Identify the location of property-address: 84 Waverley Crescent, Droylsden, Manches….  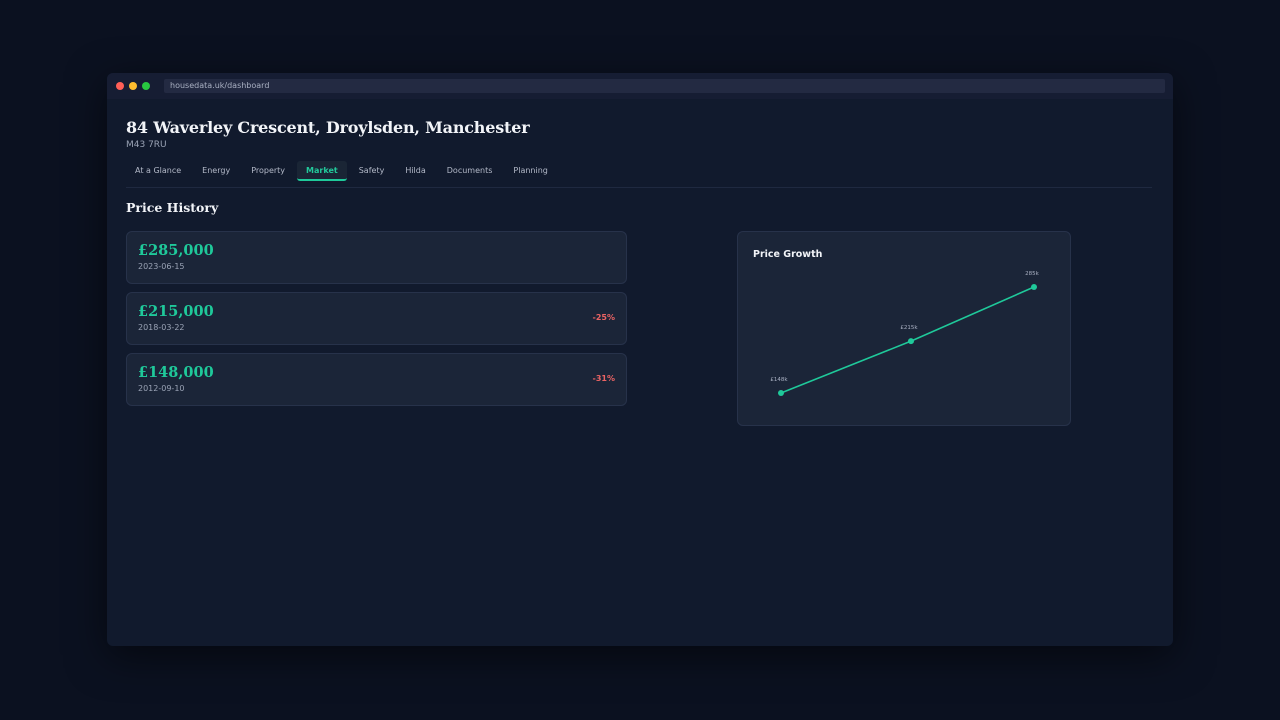
(328, 127).